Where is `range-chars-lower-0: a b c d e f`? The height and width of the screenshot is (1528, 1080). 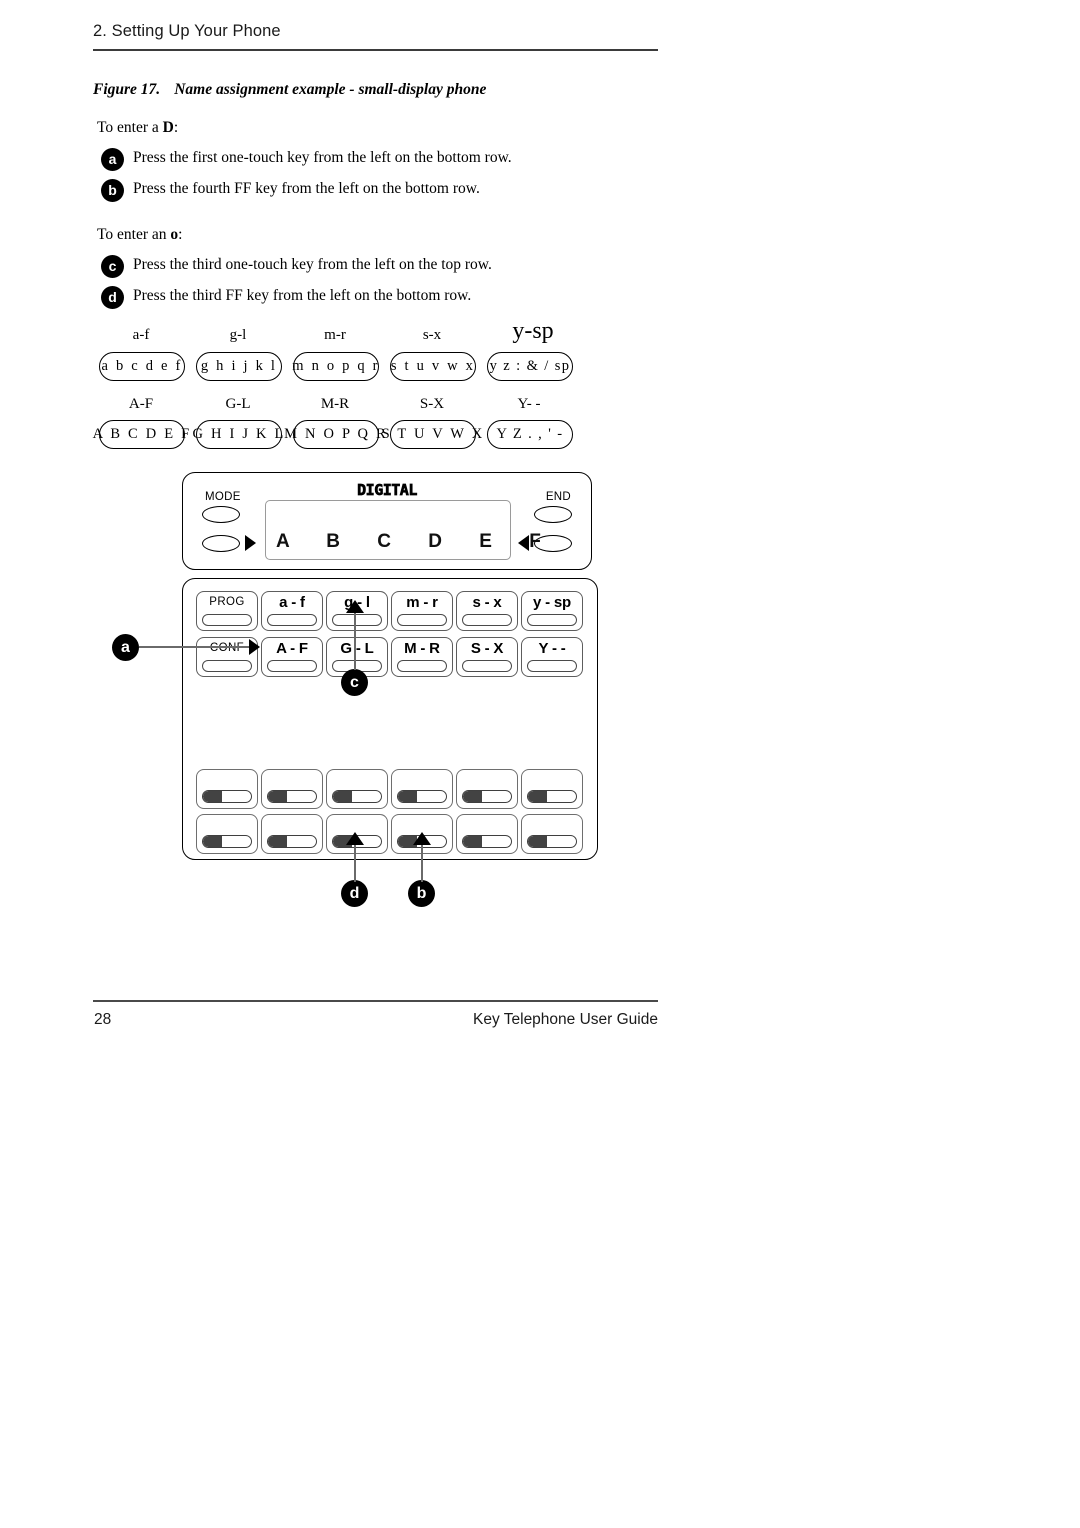
range-chars-lower-0: a b c d e f is located at coordinates (142, 366).